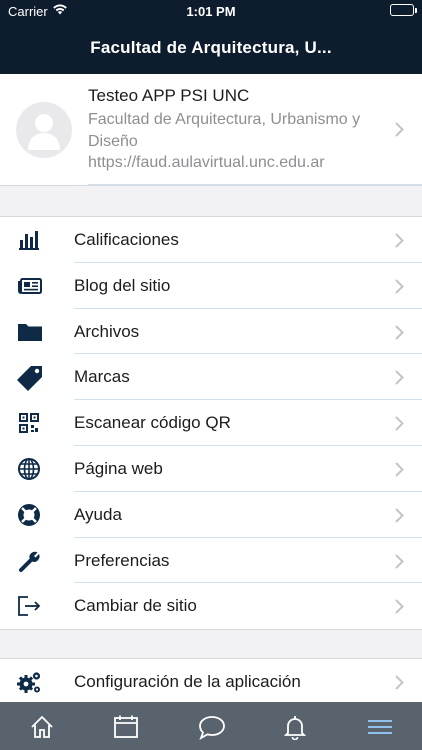 Image resolution: width=422 pixels, height=750 pixels. I want to click on tab-home, so click(42, 726).